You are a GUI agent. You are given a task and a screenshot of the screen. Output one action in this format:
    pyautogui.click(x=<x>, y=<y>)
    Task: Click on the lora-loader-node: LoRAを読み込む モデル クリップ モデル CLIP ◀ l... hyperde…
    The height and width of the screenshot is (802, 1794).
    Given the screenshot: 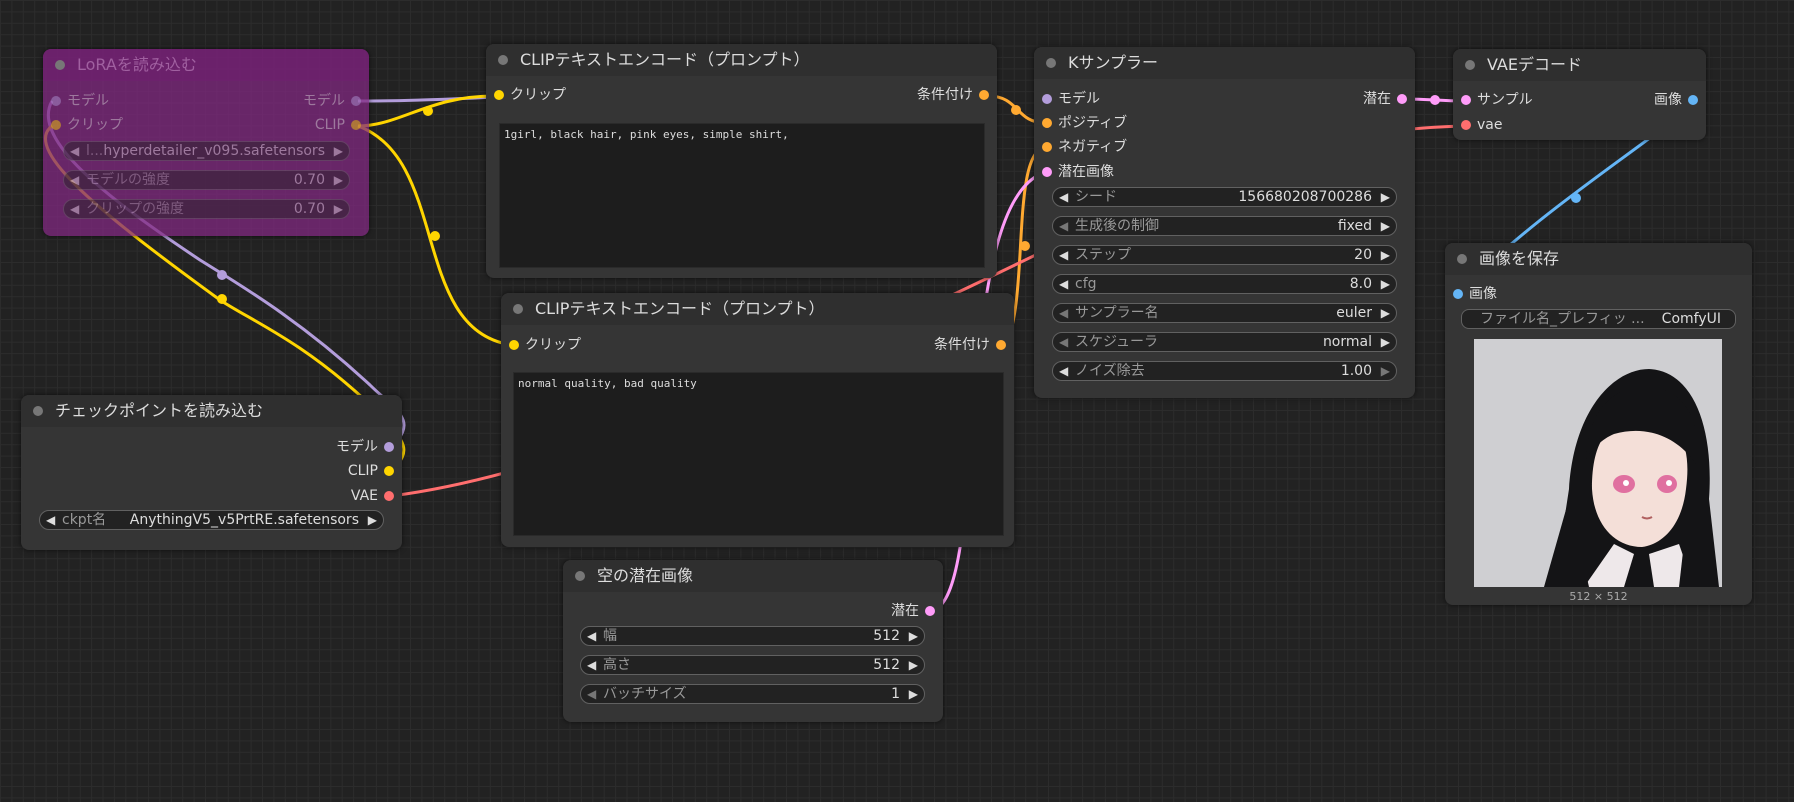 What is the action you would take?
    pyautogui.click(x=206, y=142)
    